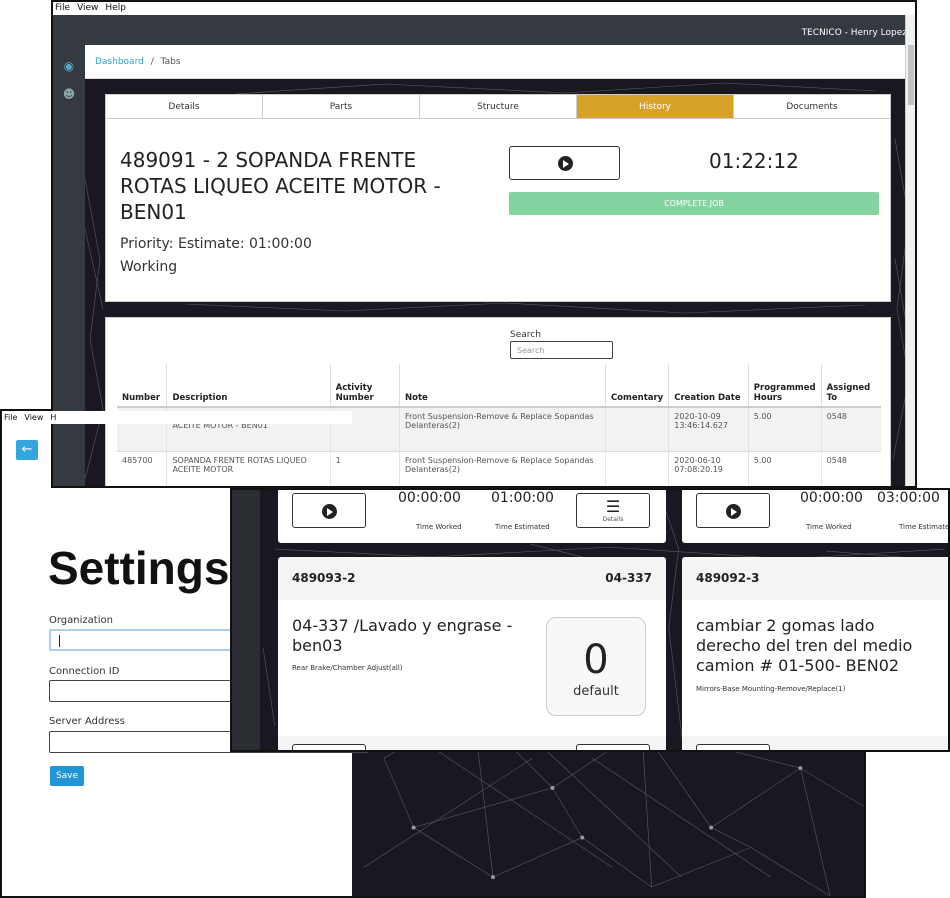  Describe the element at coordinates (815, 578) in the screenshot. I see `order-header: 489092-3` at that location.